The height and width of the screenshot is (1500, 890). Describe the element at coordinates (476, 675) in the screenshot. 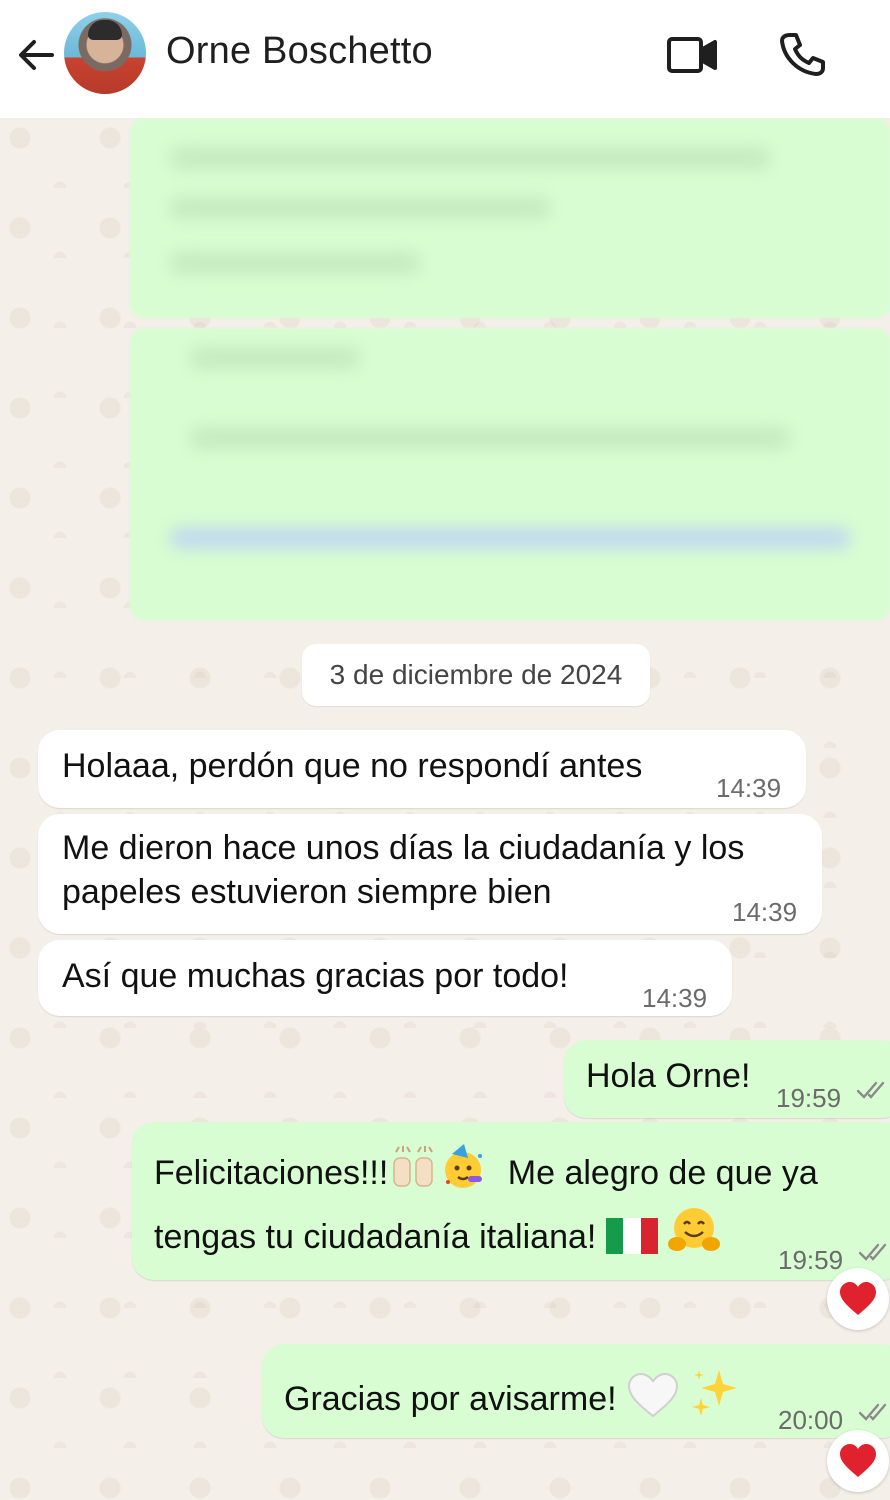

I see `date-separator: 3 de diciembre de 2024` at that location.